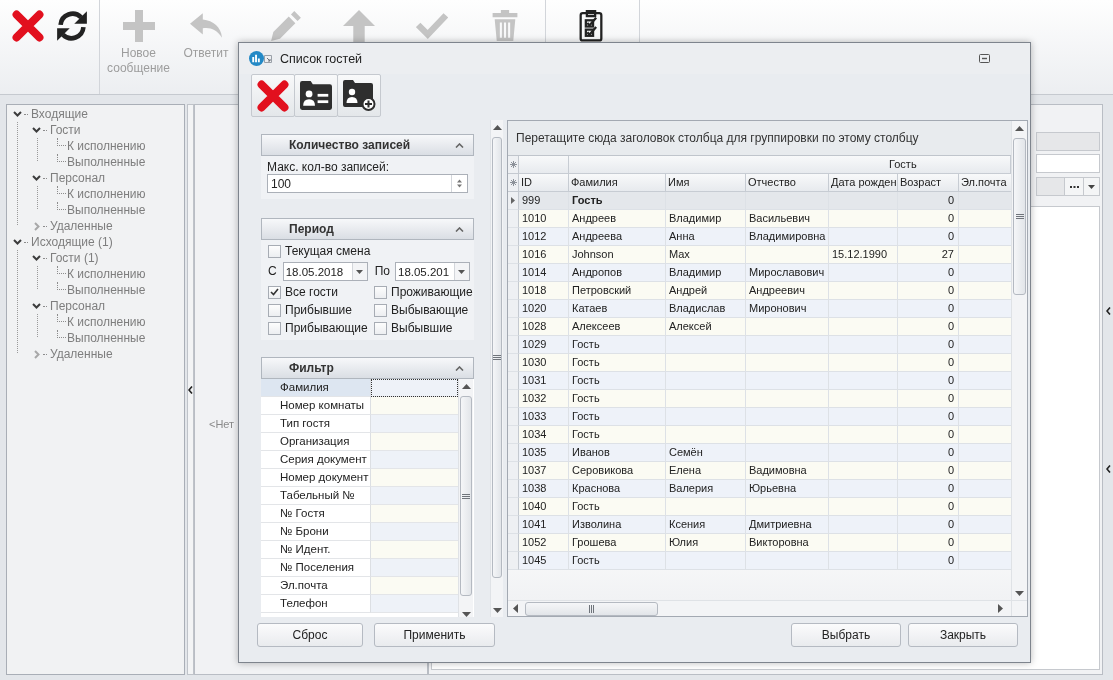 This screenshot has height=680, width=1113. Describe the element at coordinates (759, 561) in the screenshot. I see `table-row: 1045 Гость 0` at that location.